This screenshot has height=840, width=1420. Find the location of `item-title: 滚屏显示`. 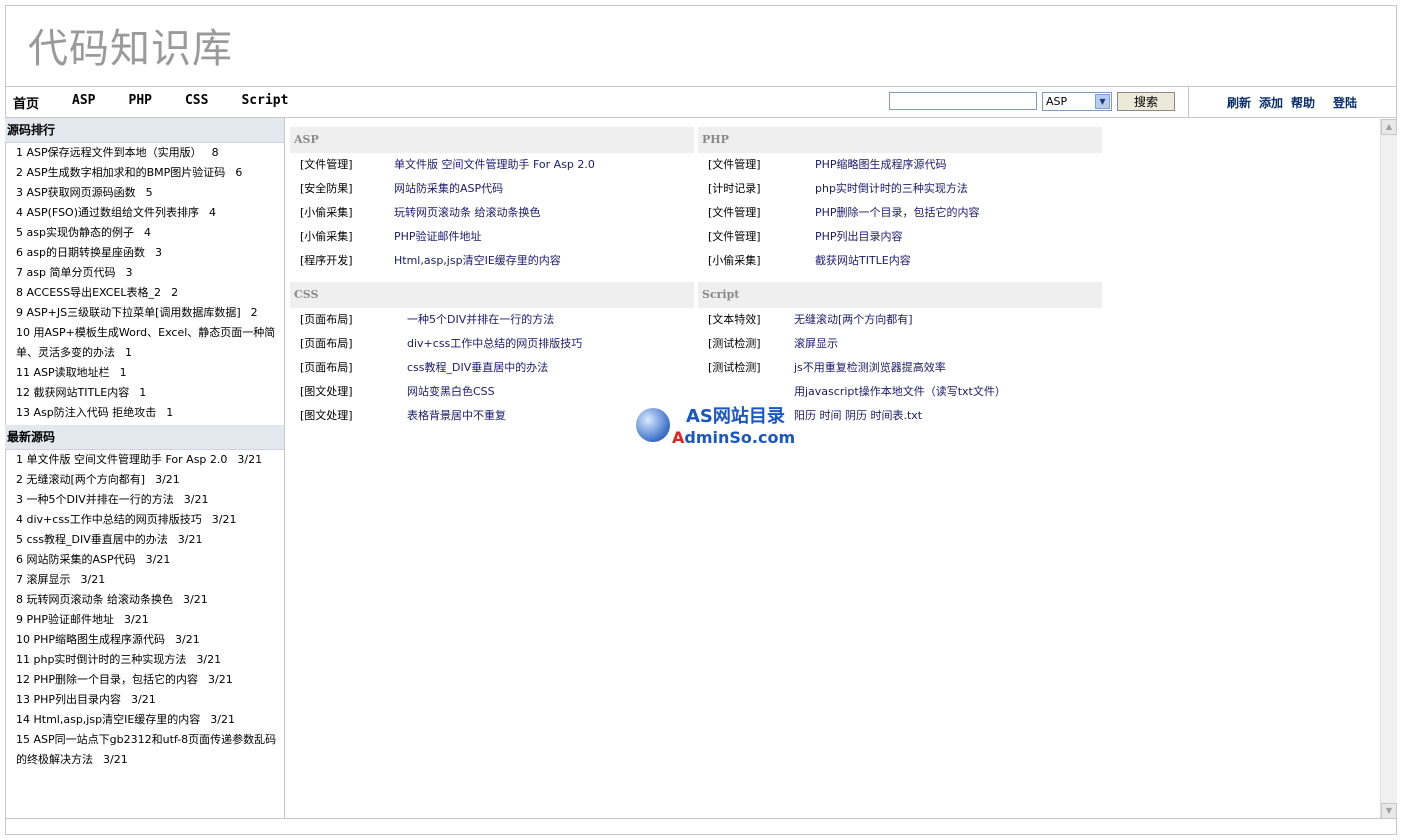

item-title: 滚屏显示 is located at coordinates (49, 579).